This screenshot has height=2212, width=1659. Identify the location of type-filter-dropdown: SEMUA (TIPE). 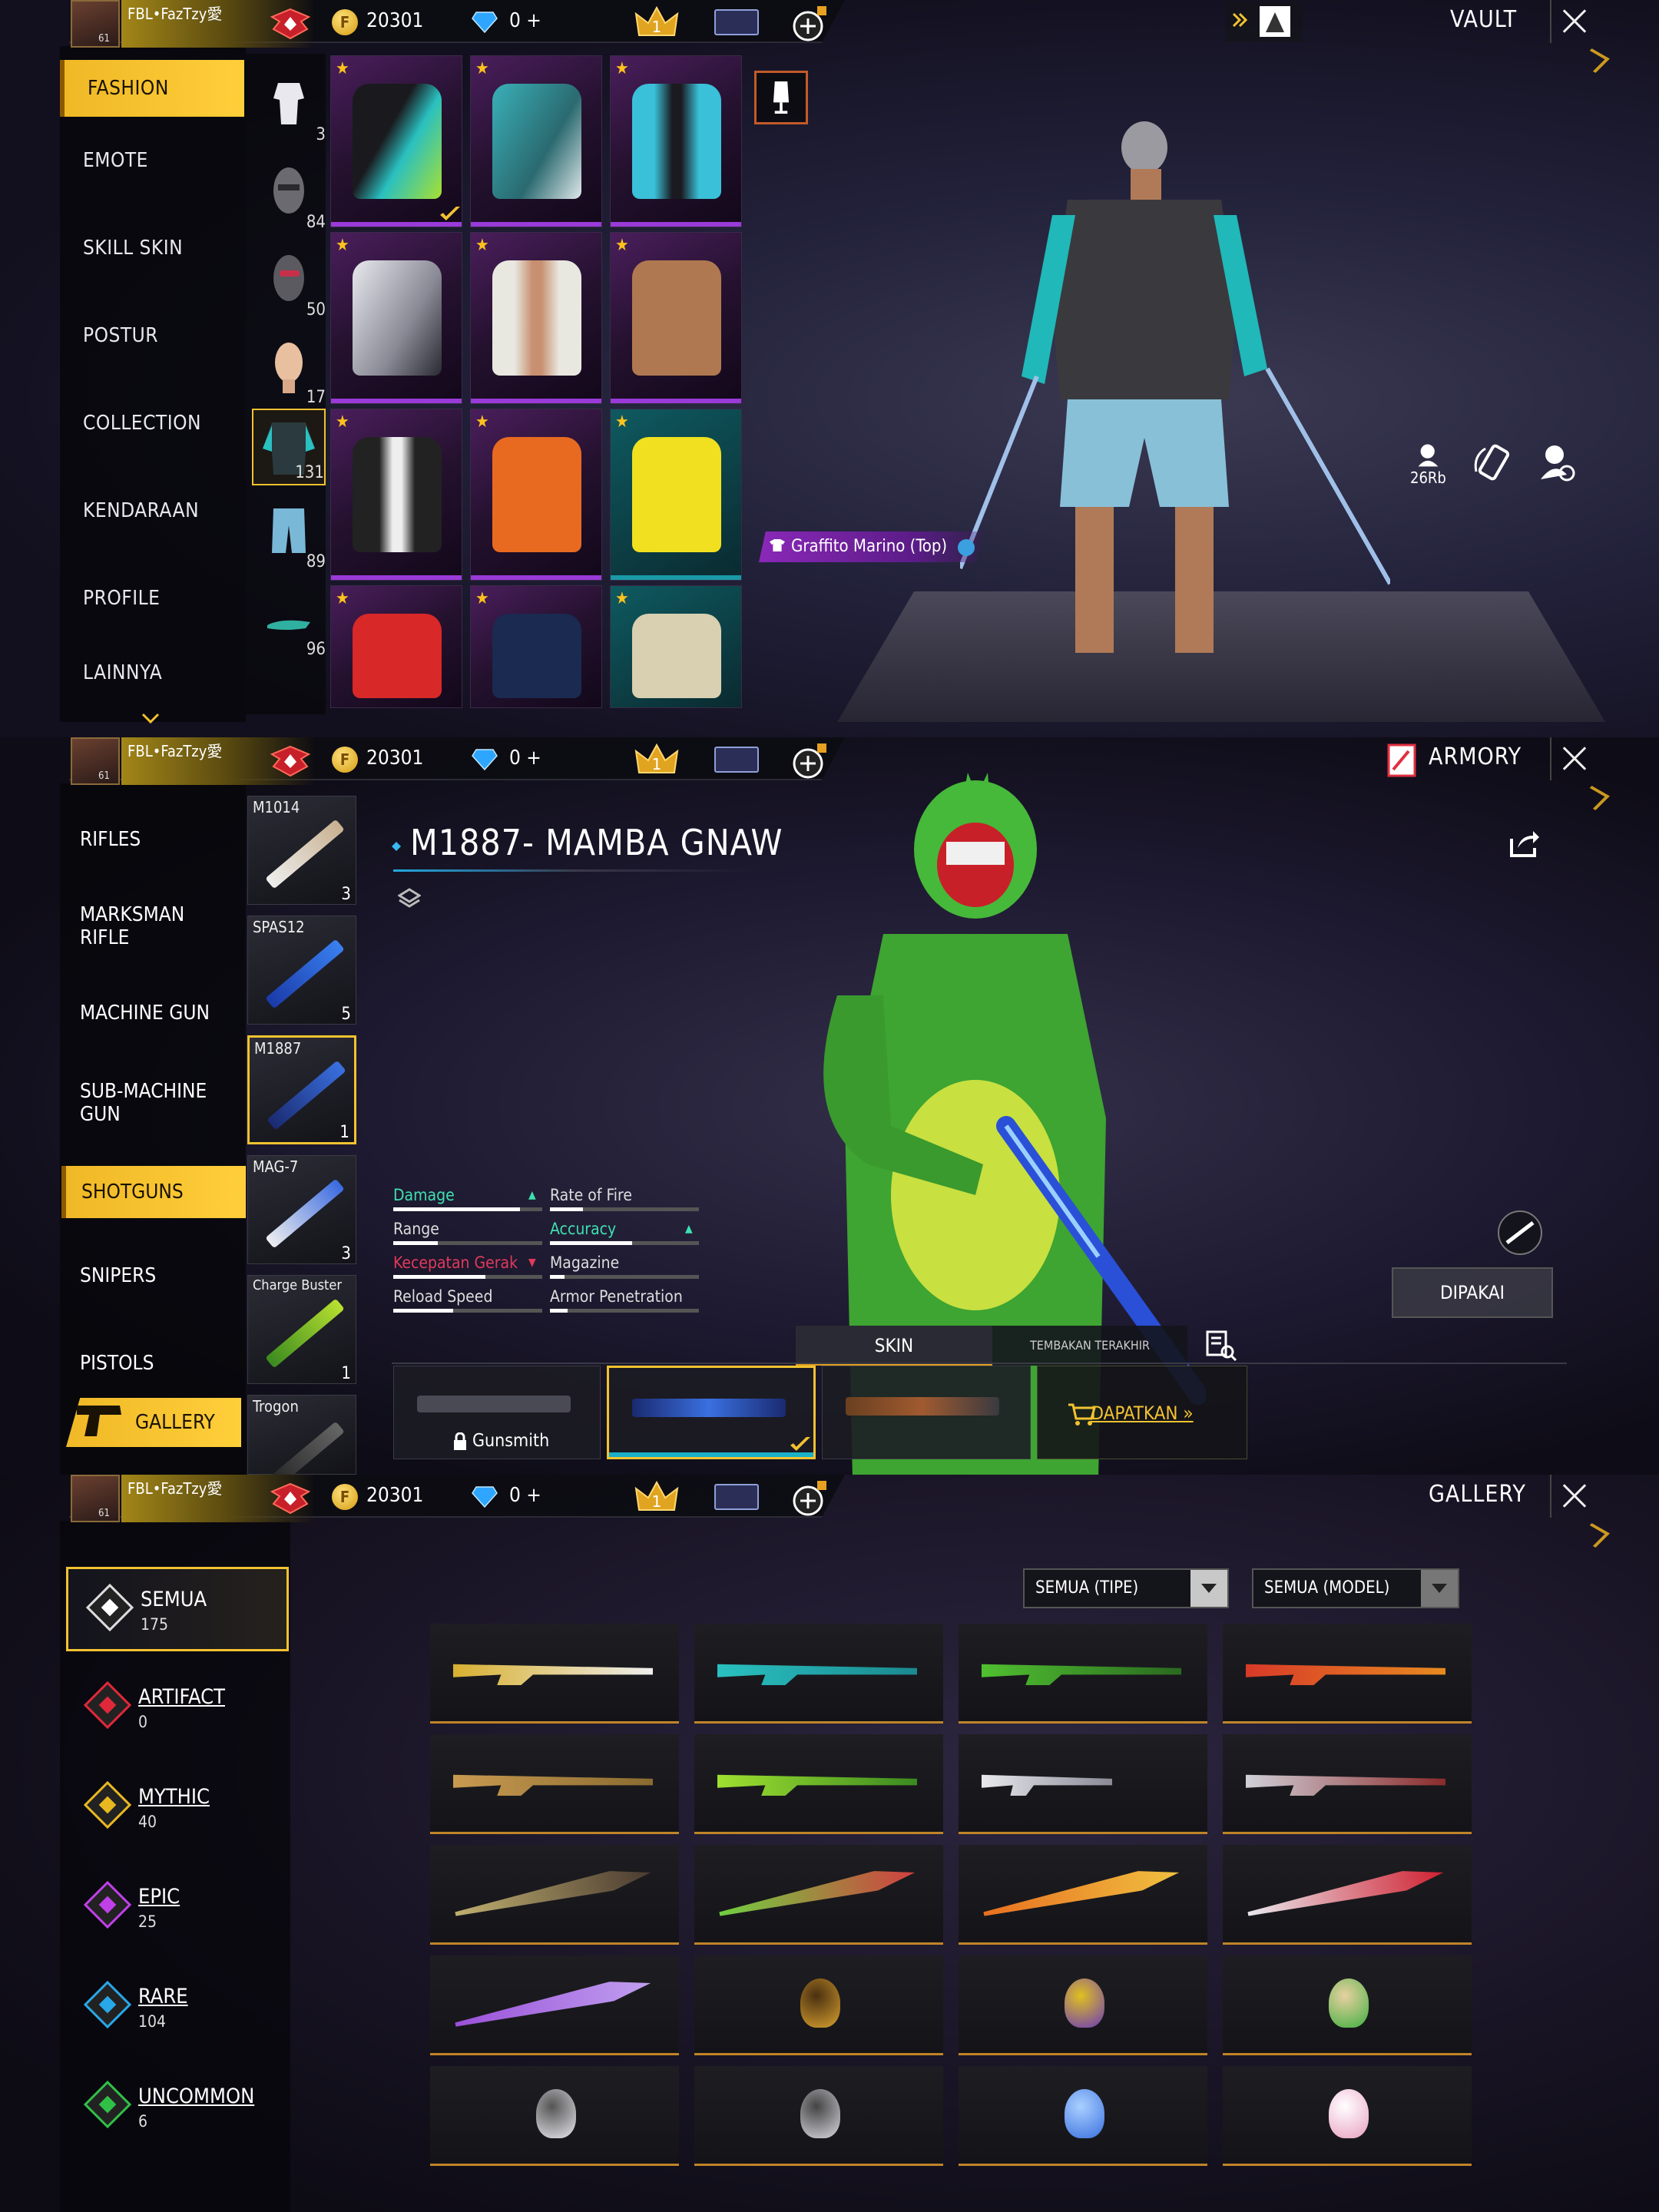
(1126, 1588).